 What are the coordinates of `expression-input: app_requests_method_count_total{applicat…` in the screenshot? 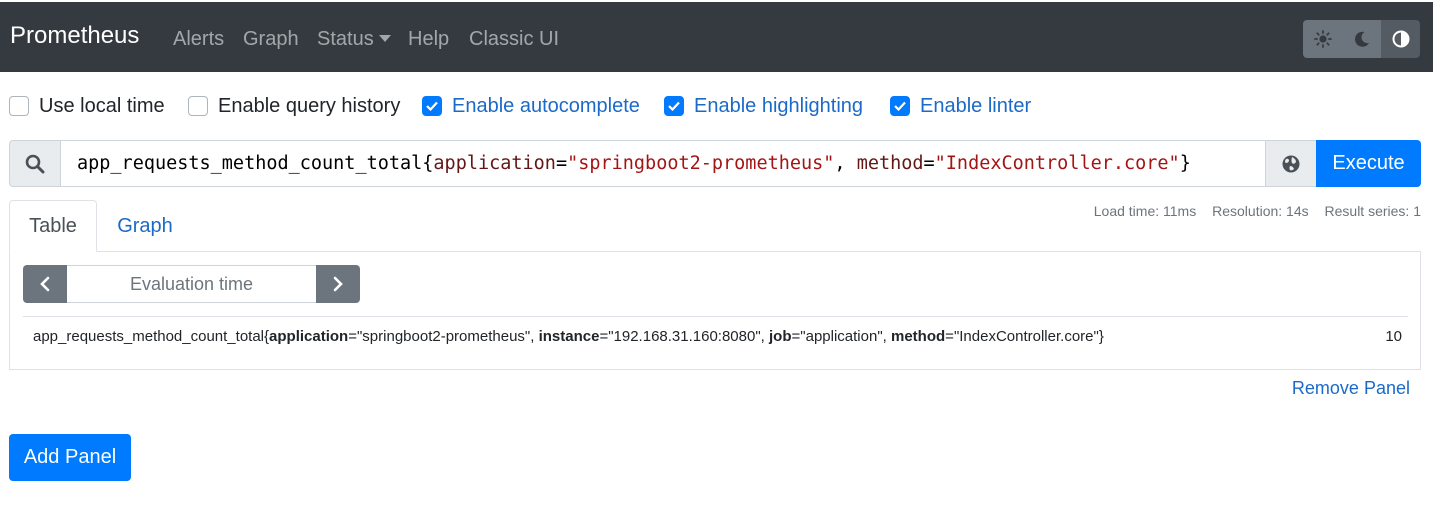 It's located at (663, 163).